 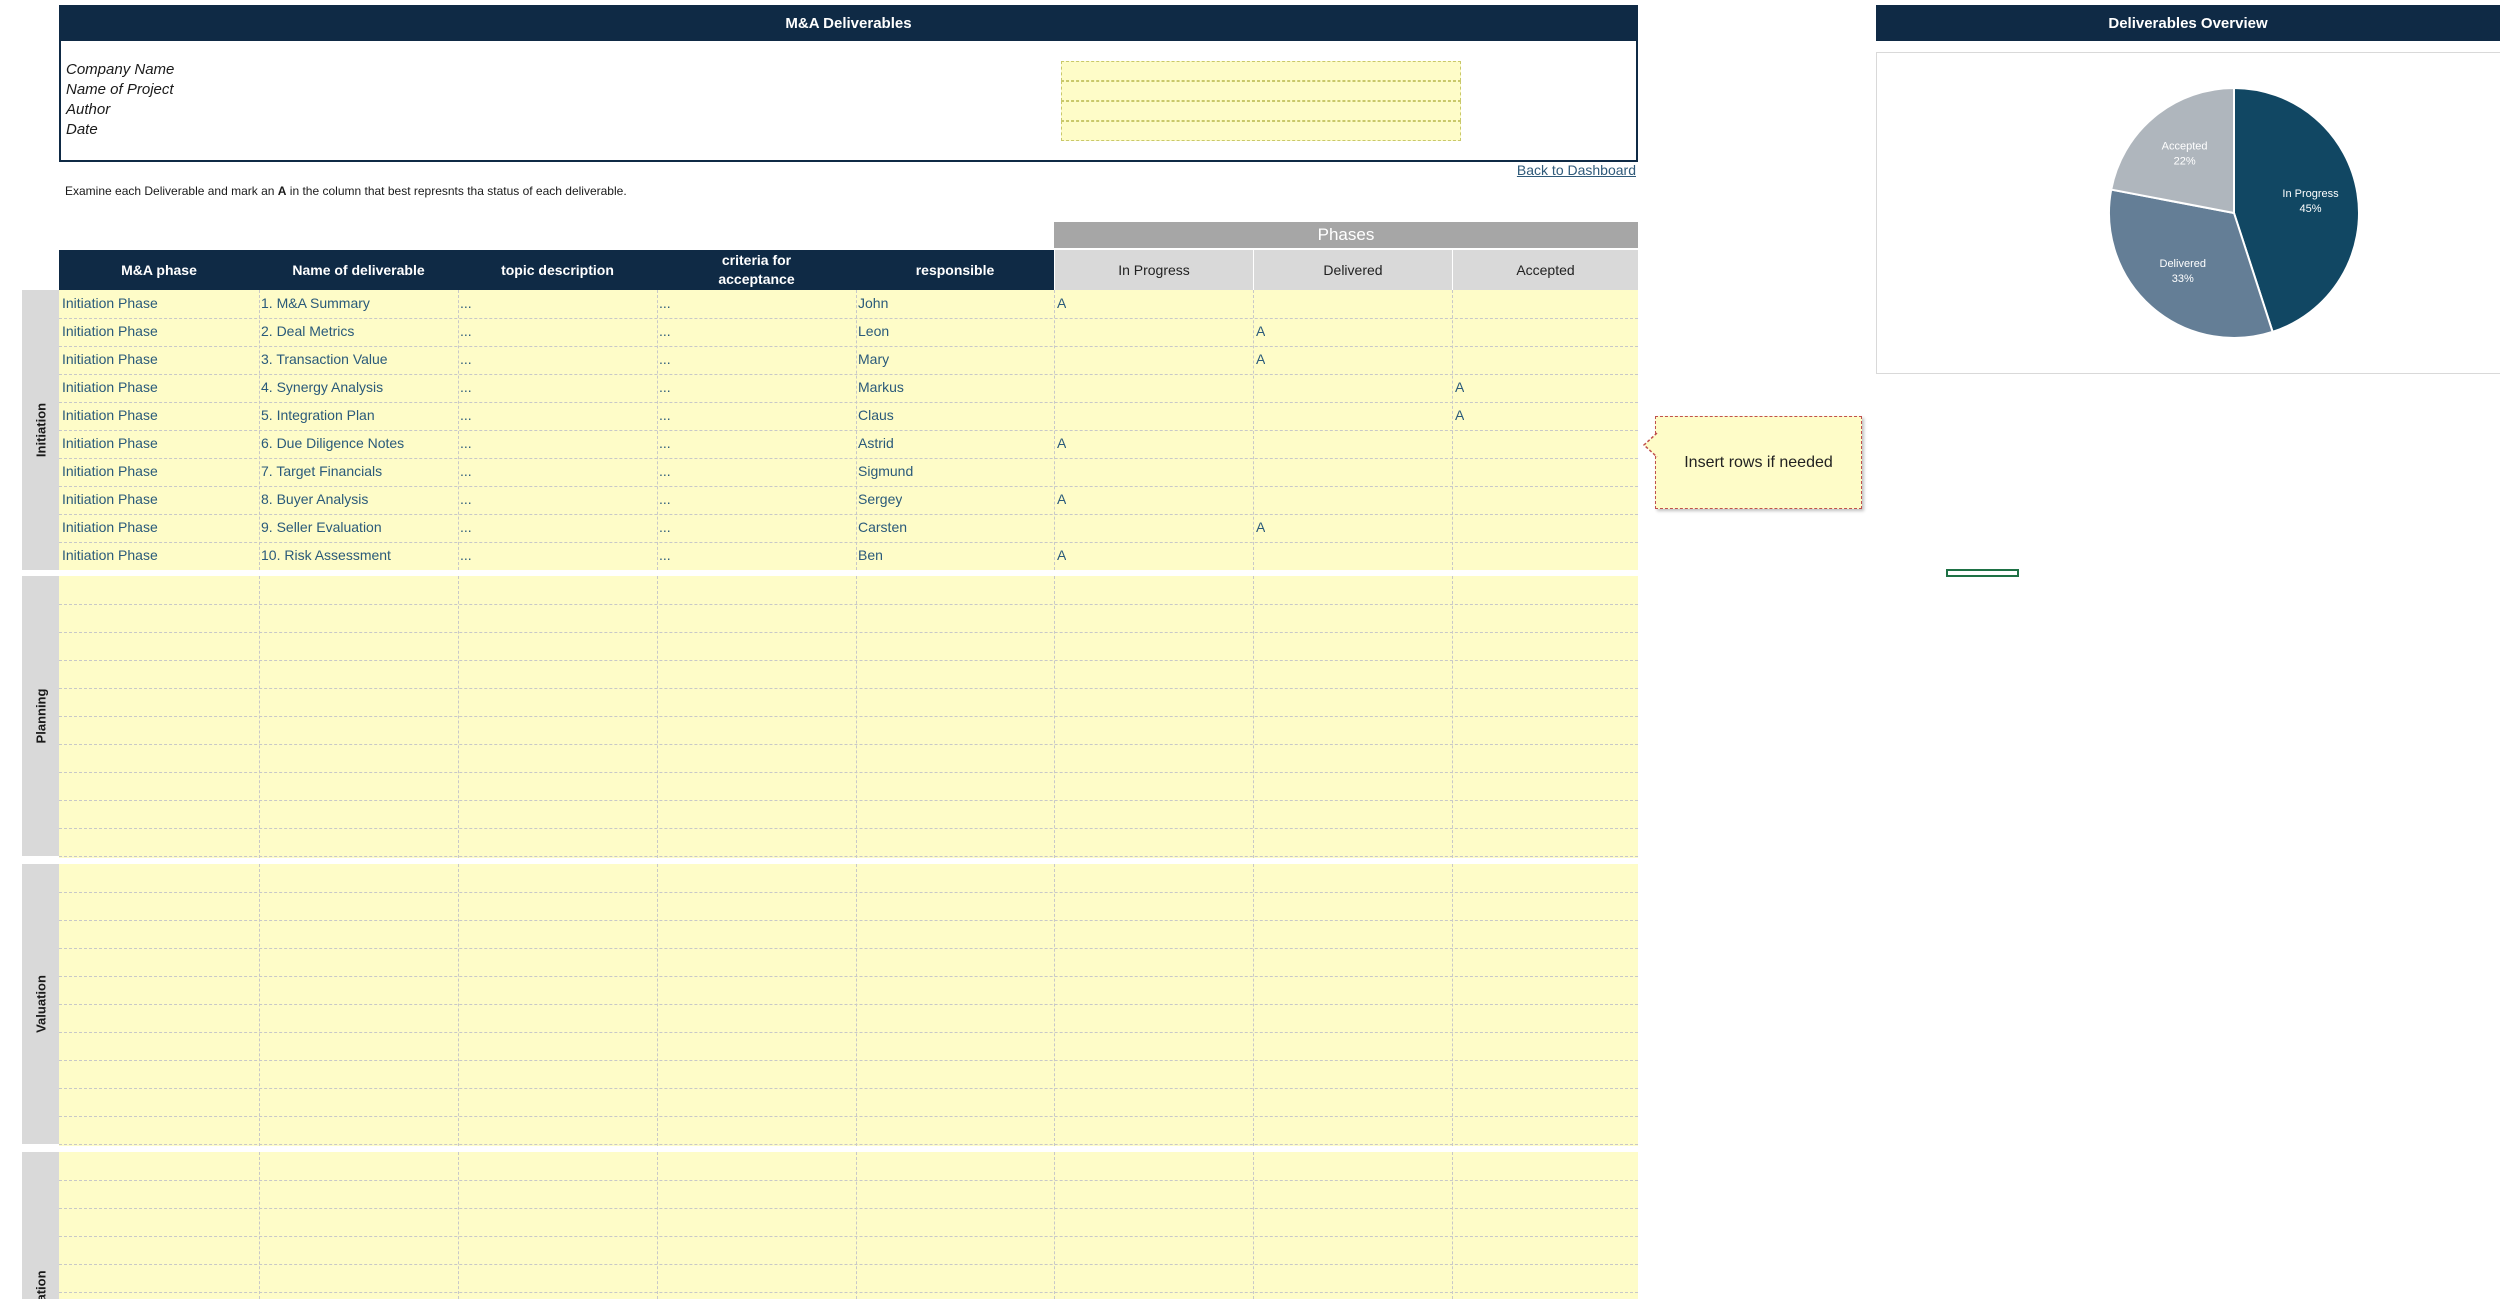 What do you see at coordinates (324, 359) in the screenshot?
I see `deliverable-name-cell: 3. Transaction Value` at bounding box center [324, 359].